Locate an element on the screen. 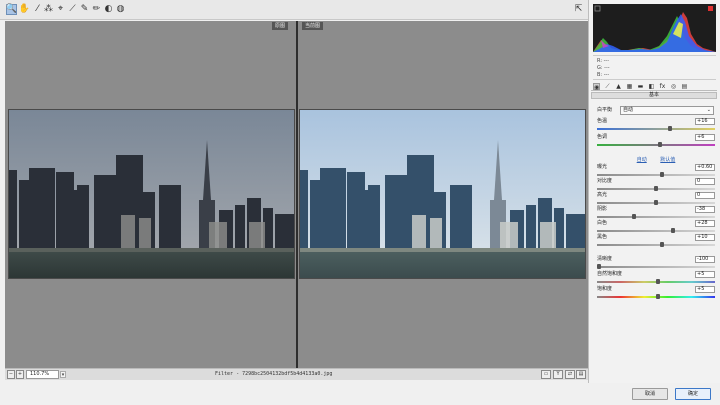  effects-tab-icon: fx is located at coordinates (662, 86).